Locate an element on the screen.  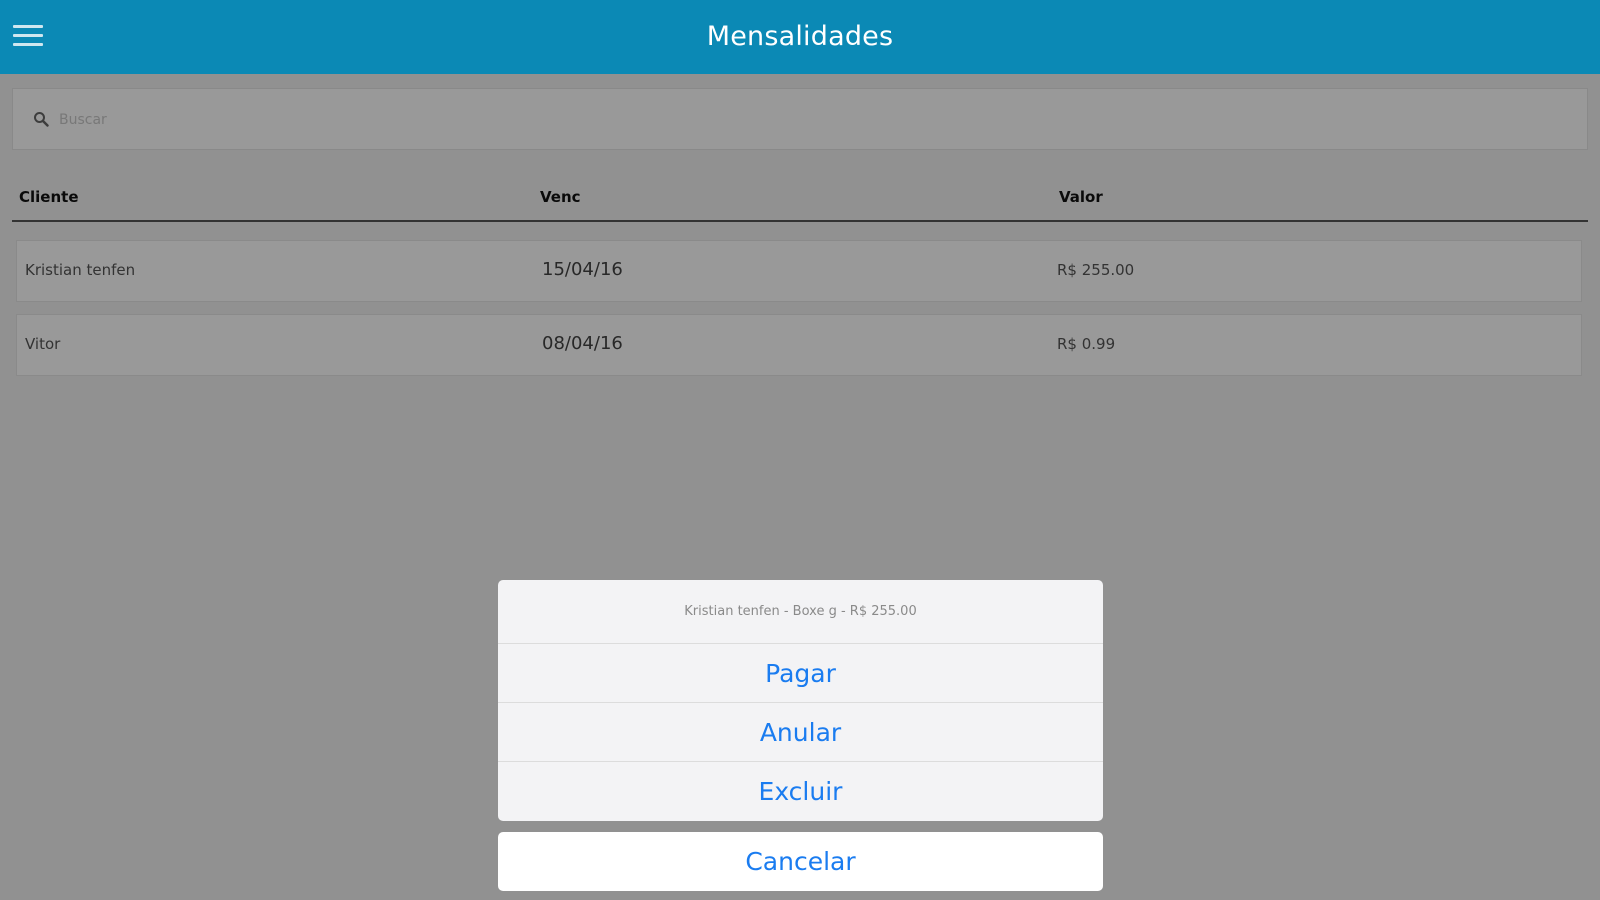
pagar-button: Pagar is located at coordinates (800, 673).